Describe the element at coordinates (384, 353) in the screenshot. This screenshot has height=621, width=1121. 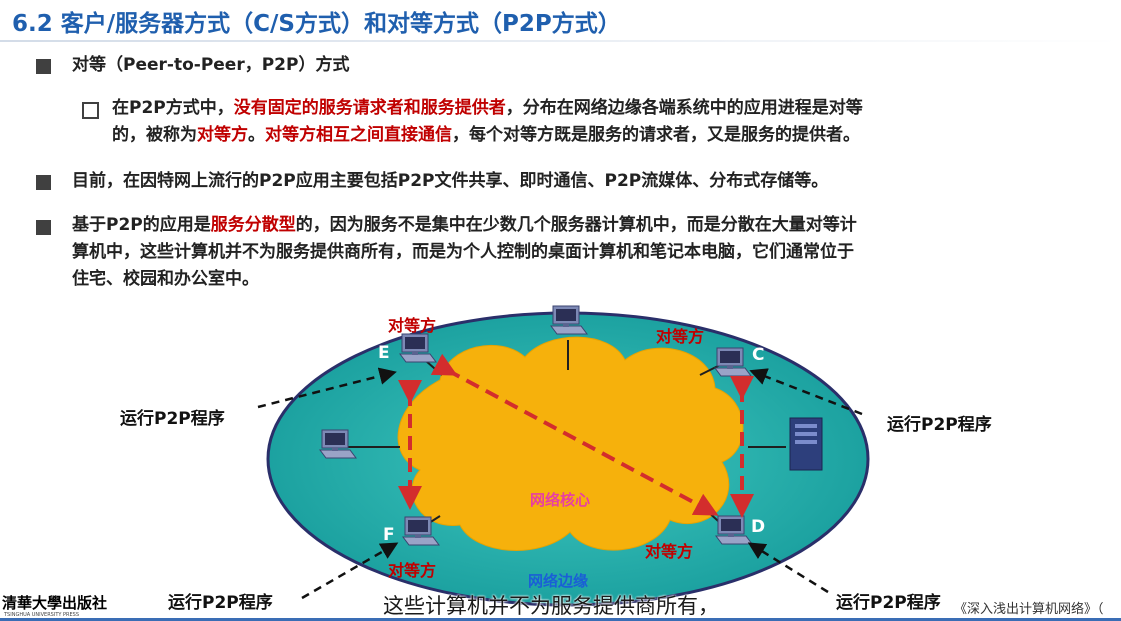
I see `node-label-e: E` at that location.